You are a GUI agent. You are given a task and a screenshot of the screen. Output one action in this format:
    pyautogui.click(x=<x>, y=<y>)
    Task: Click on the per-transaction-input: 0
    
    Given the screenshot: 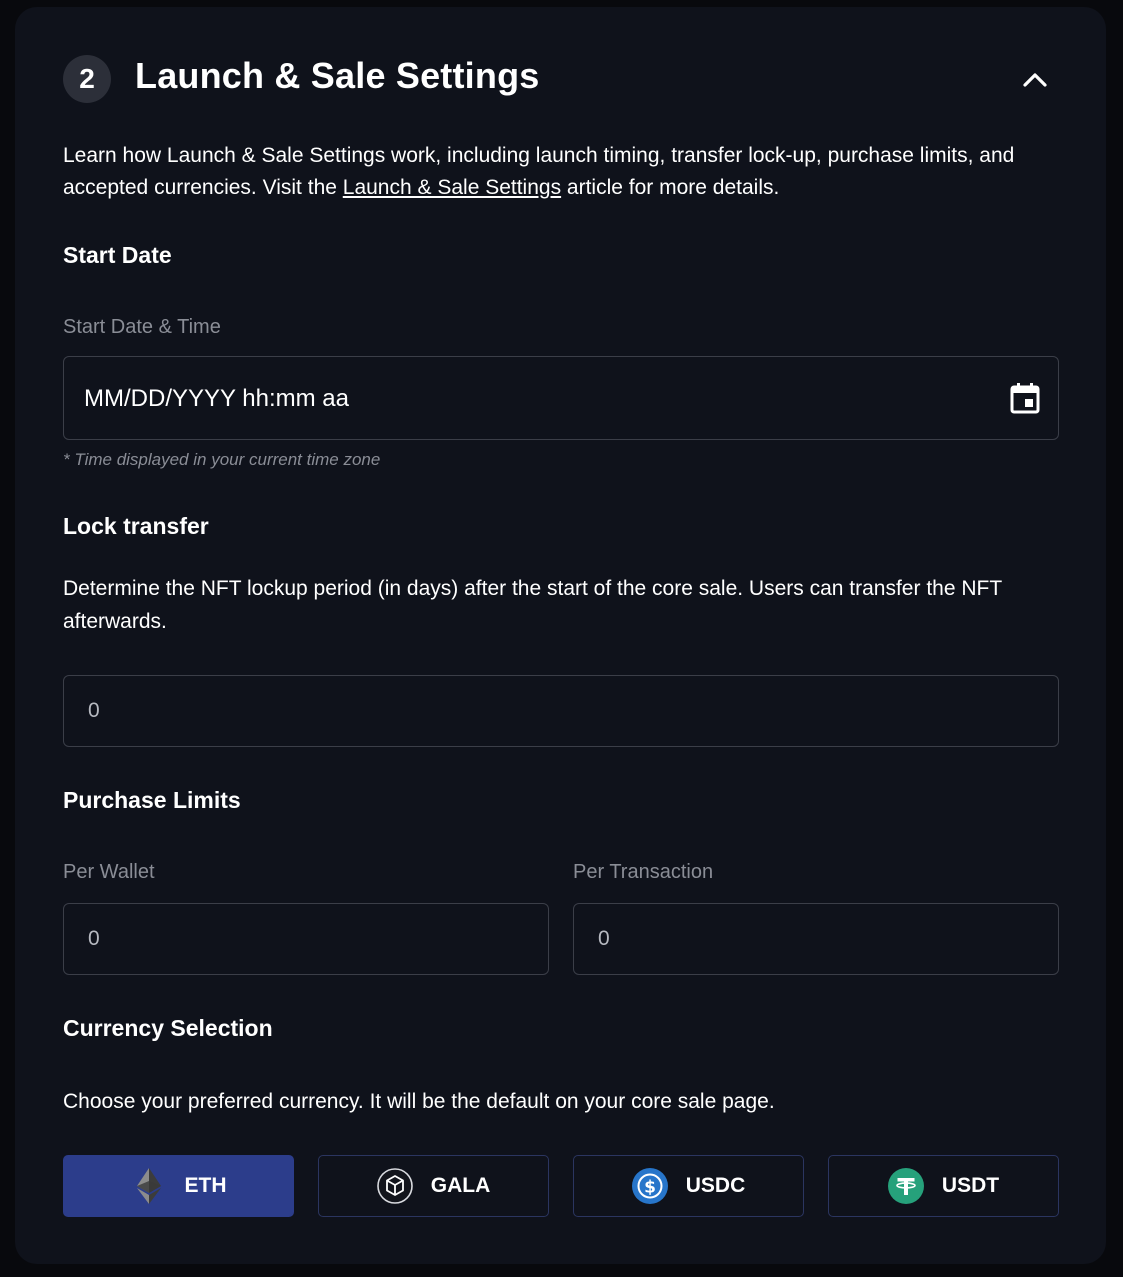 What is the action you would take?
    pyautogui.click(x=816, y=939)
    